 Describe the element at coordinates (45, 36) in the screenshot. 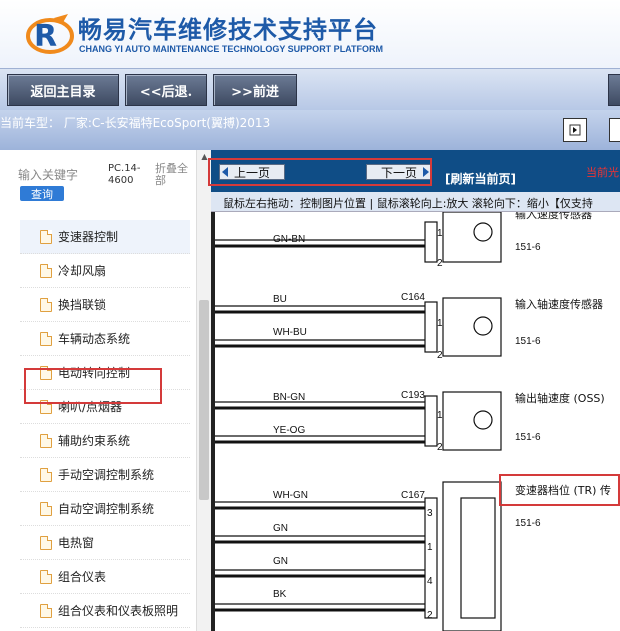

I see `svg-text: R` at that location.